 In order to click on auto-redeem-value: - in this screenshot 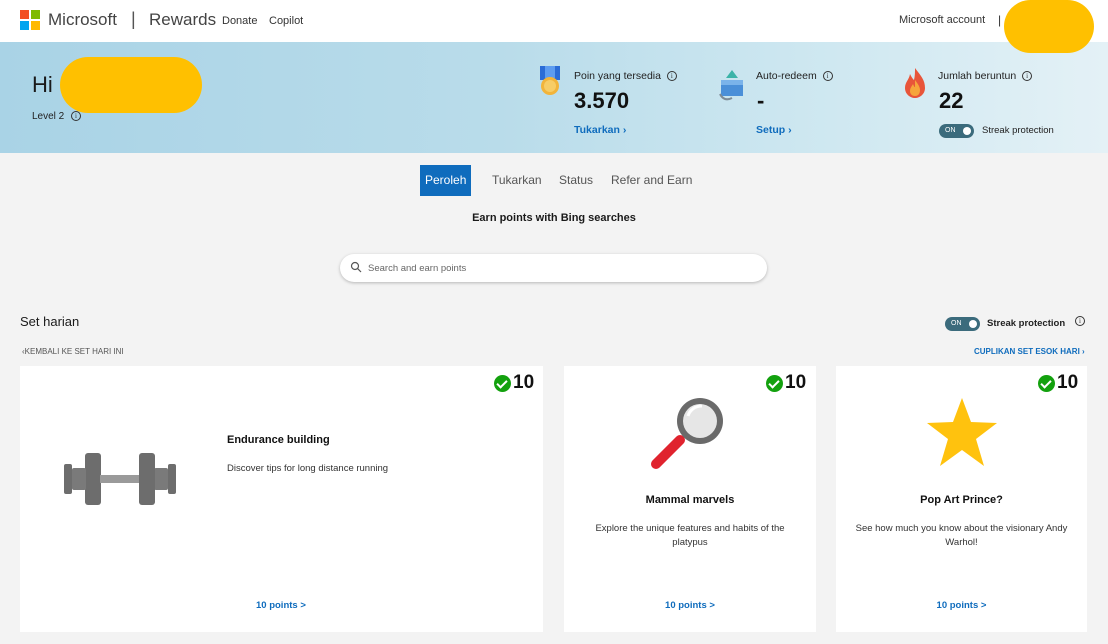, I will do `click(761, 100)`.